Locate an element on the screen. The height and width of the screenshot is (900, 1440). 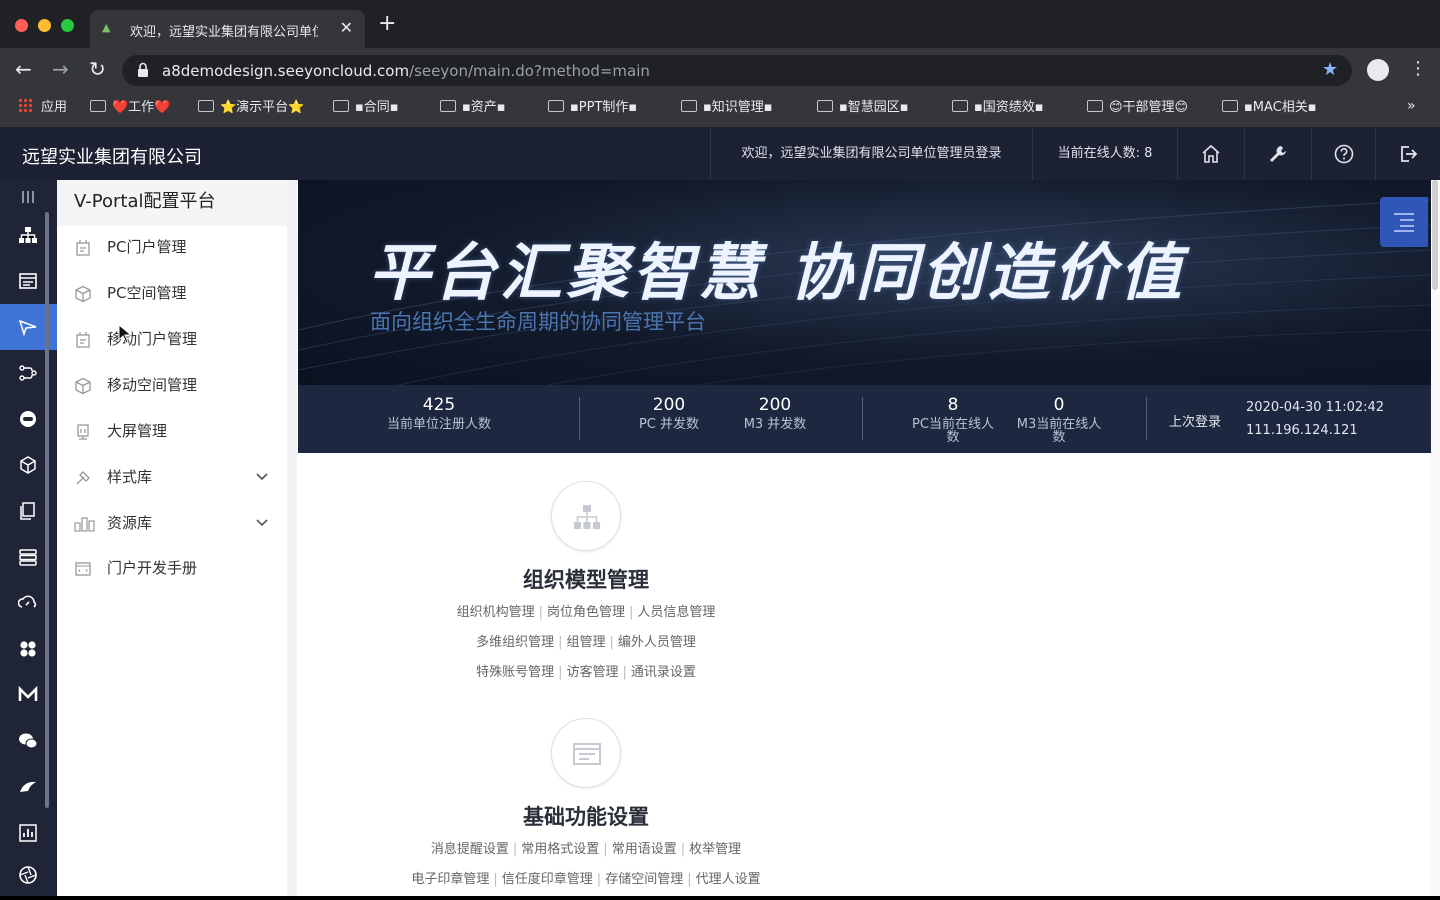
rail-collapse-button is located at coordinates (28, 196).